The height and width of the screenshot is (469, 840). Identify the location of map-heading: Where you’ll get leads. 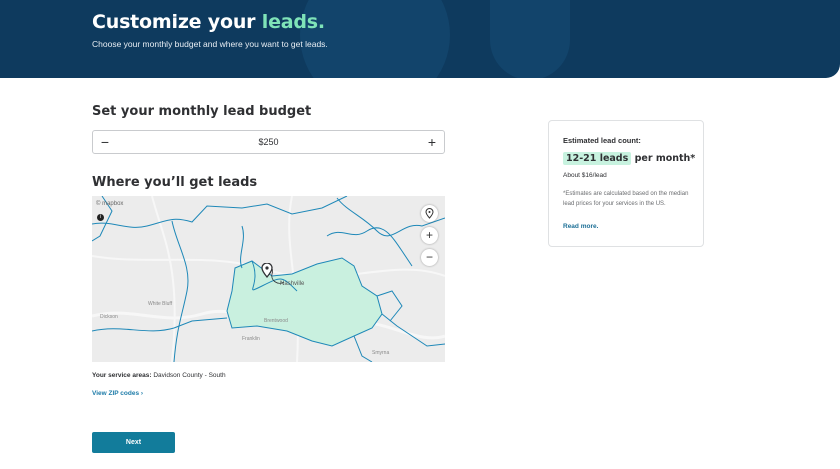
(175, 182).